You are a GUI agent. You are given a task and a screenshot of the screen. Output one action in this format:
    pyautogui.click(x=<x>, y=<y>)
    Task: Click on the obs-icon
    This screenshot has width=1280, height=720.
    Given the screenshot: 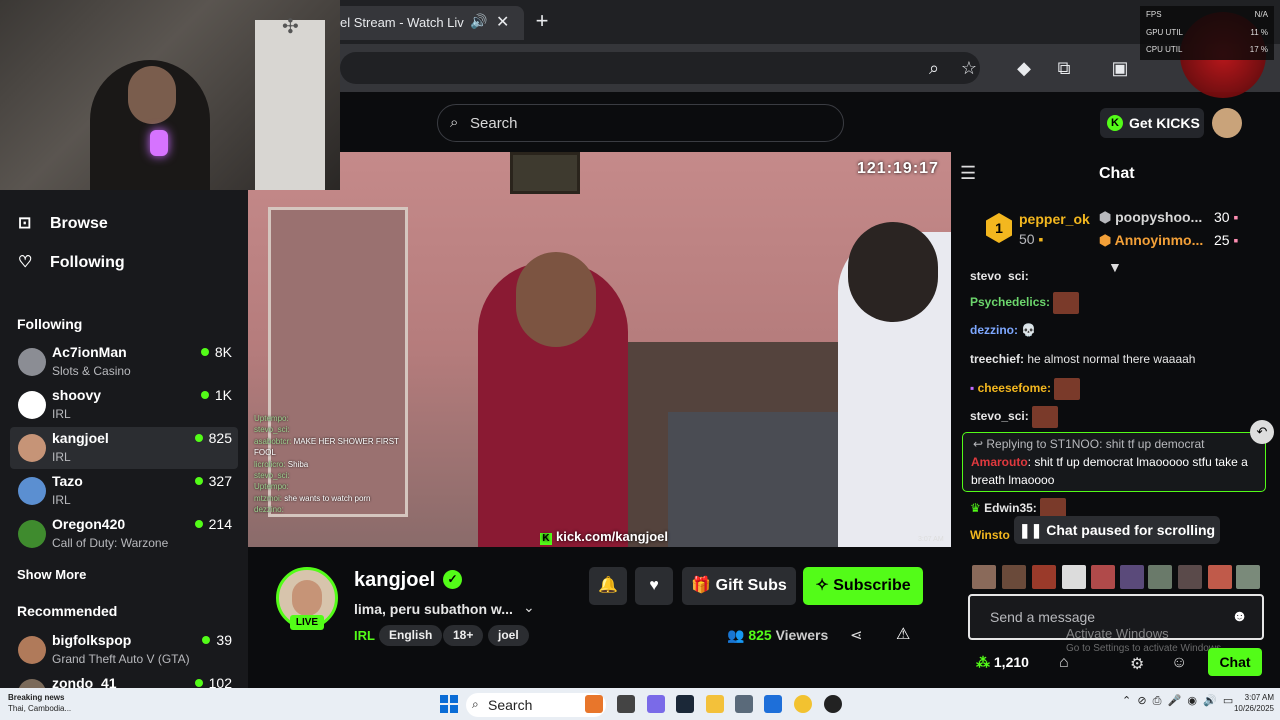 What is the action you would take?
    pyautogui.click(x=833, y=704)
    